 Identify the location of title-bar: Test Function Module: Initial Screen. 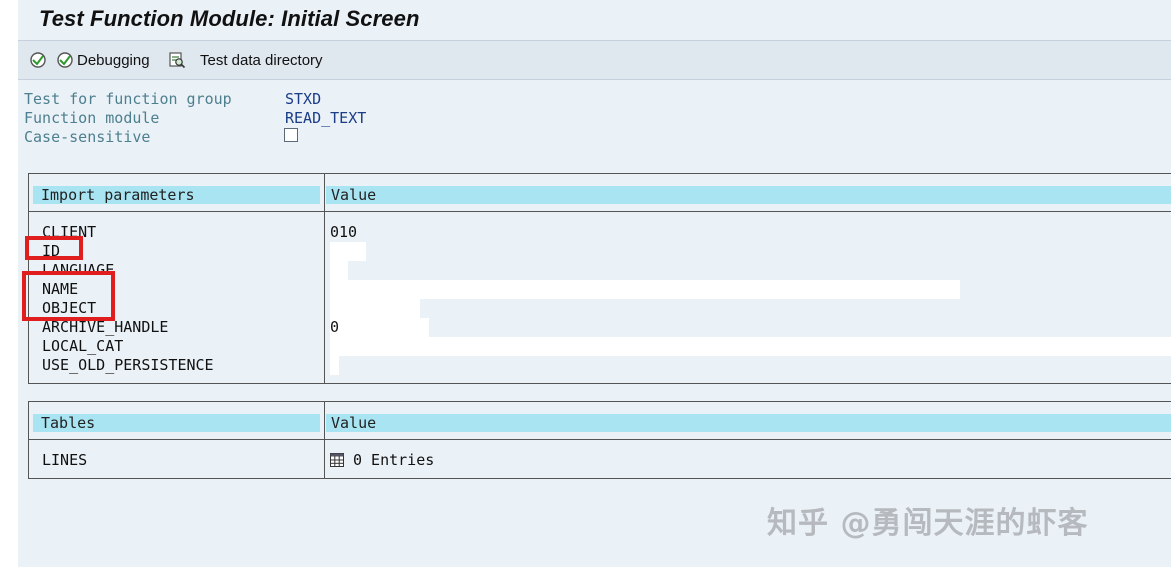
(594, 20).